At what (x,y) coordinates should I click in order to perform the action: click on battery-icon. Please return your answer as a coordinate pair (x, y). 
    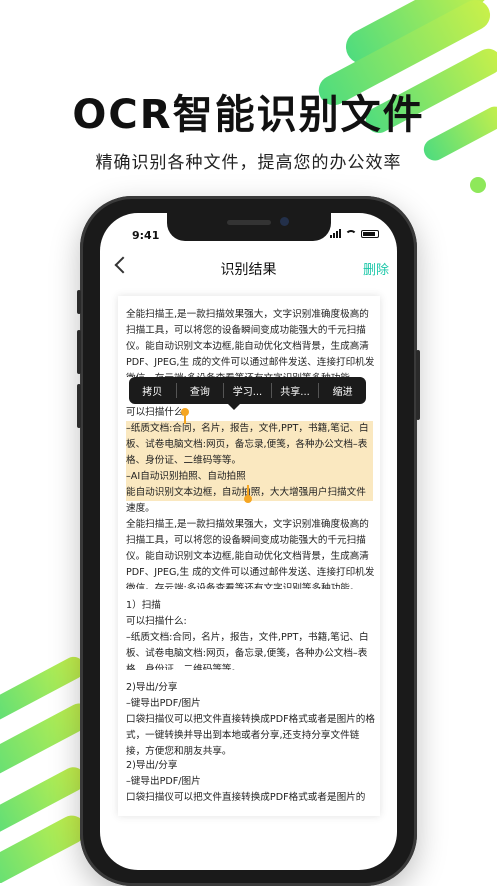
    Looking at the image, I should click on (370, 233).